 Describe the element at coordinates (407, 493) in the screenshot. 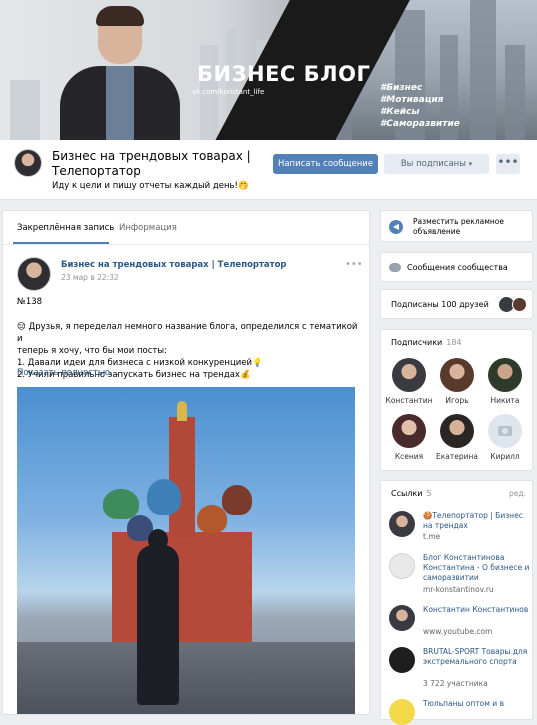

I see `links-title-label: Ссылки` at that location.